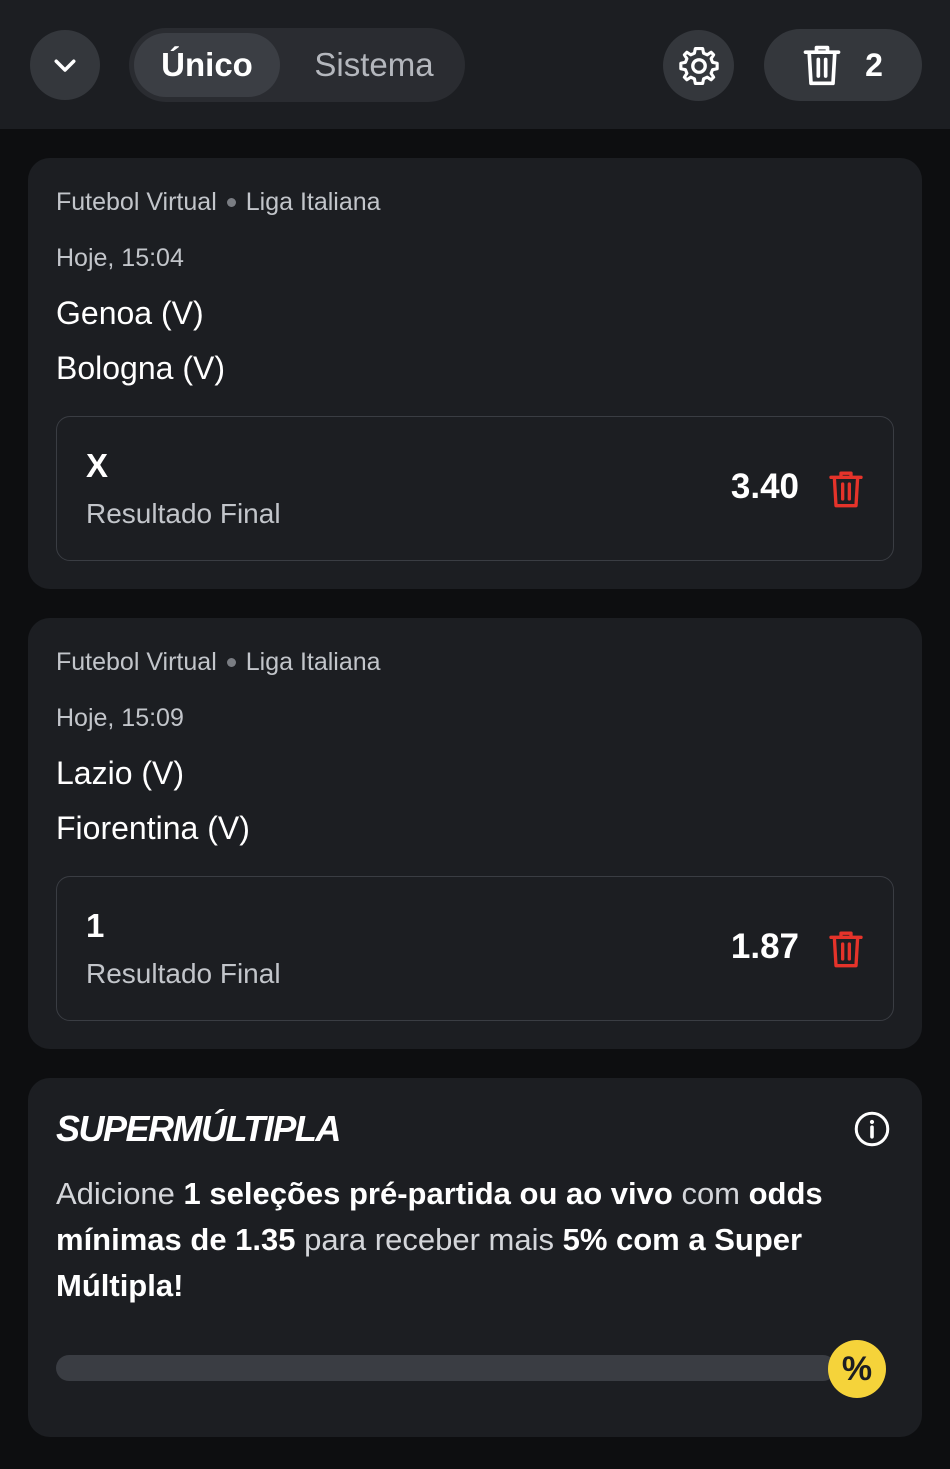 This screenshot has width=950, height=1469. Describe the element at coordinates (764, 946) in the screenshot. I see `selection-odds: 1.87` at that location.